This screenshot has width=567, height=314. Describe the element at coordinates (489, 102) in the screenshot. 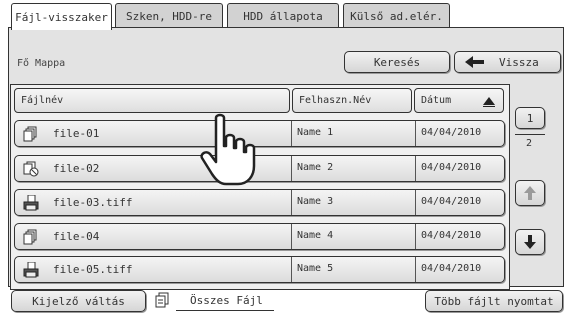

I see `sort-ascending-icon` at that location.